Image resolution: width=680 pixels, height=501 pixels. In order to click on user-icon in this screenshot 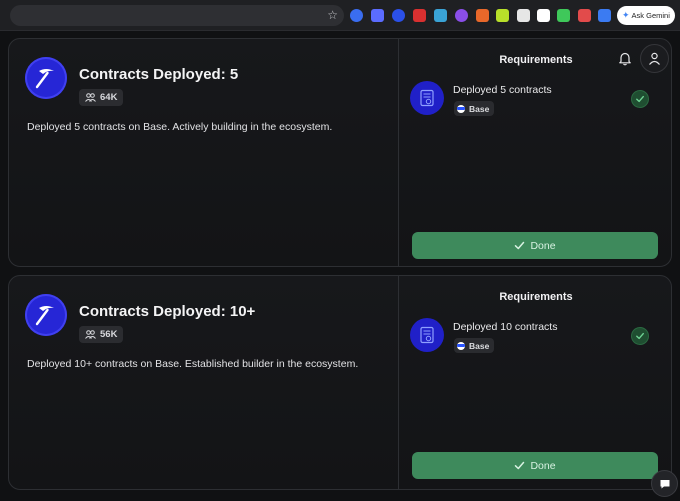, I will do `click(654, 58)`.